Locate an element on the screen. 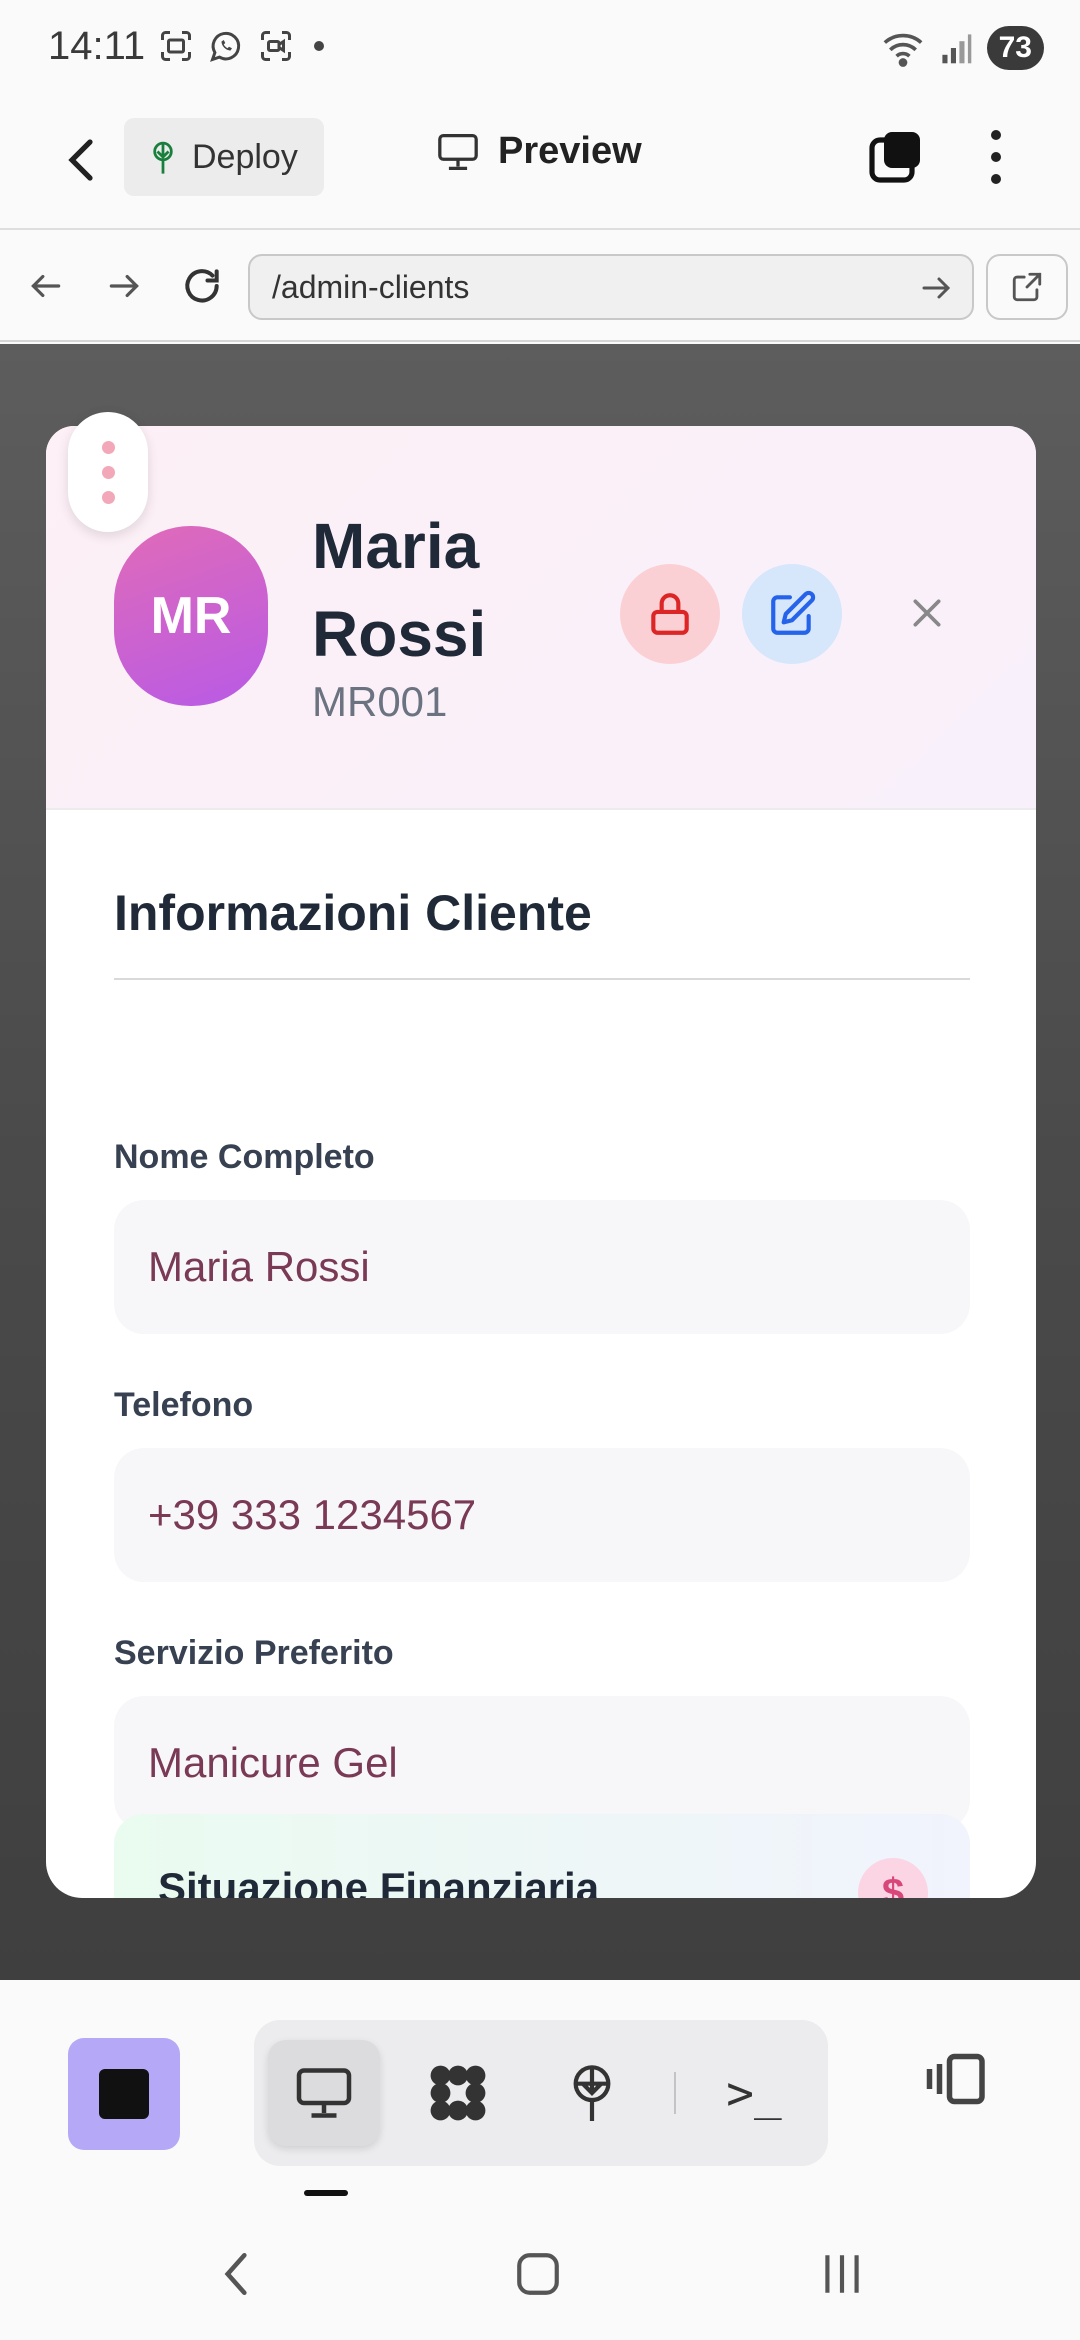 Image resolution: width=1080 pixels, height=2340 pixels. reload-button is located at coordinates (202, 286).